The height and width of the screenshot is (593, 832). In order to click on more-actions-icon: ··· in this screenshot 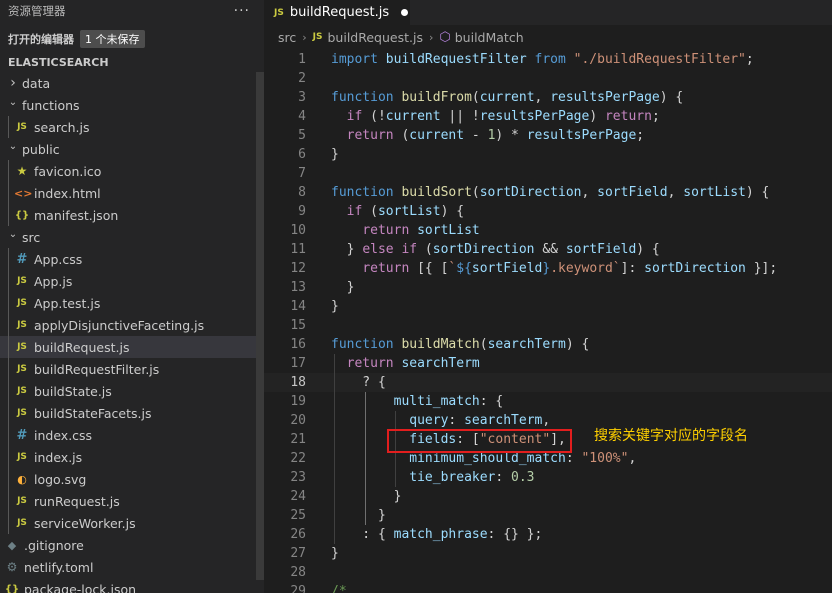, I will do `click(242, 11)`.